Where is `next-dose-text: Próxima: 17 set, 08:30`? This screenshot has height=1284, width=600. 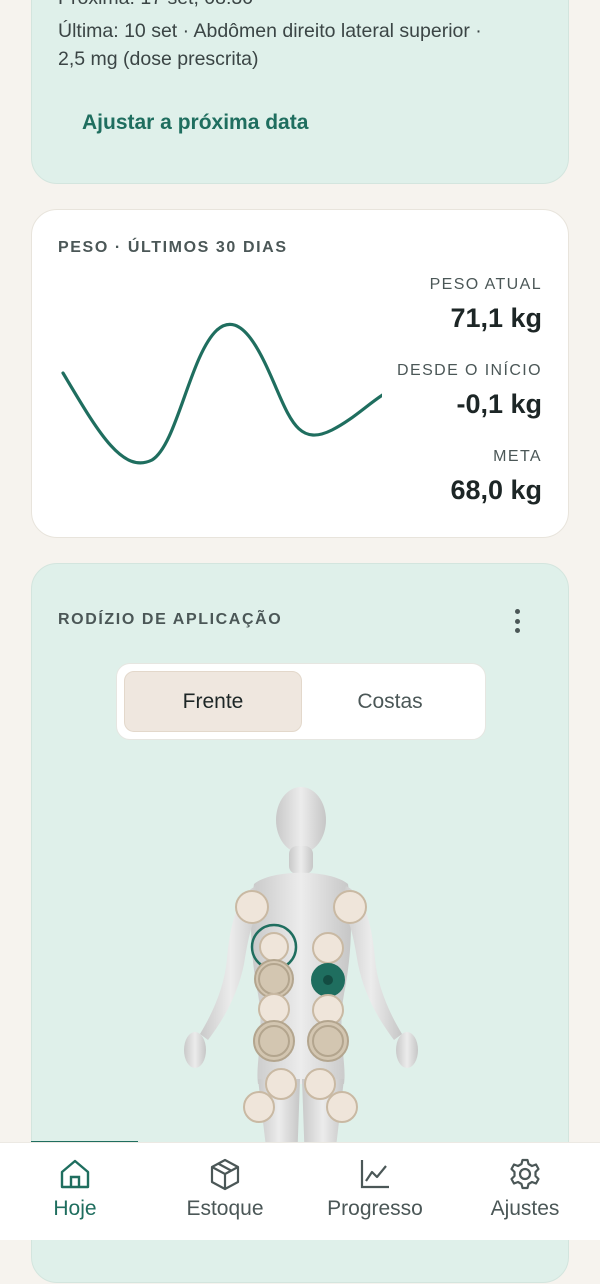
next-dose-text: Próxima: 17 set, 08:30 is located at coordinates (155, 5).